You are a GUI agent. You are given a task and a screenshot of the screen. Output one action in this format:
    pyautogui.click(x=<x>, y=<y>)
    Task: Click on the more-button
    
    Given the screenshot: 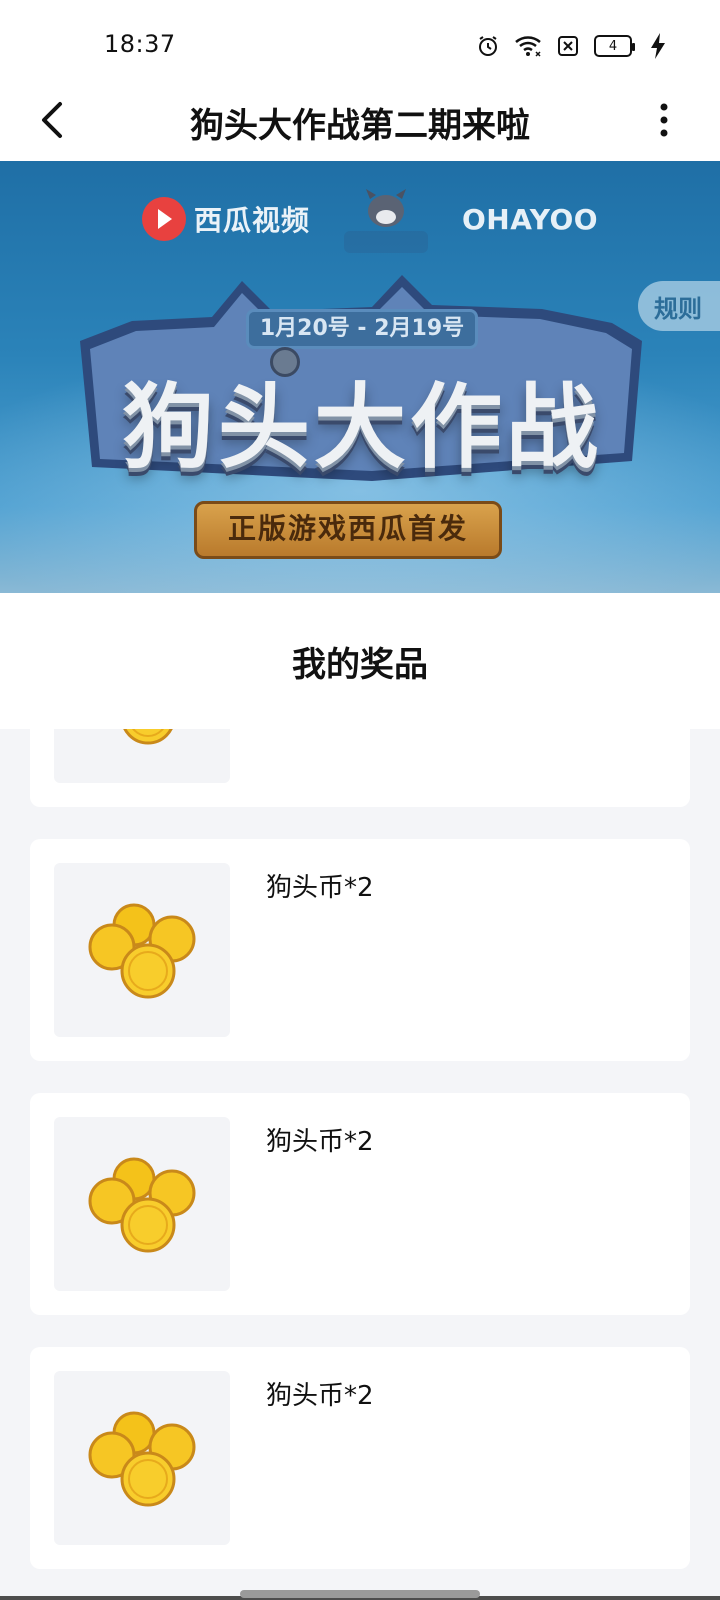 What is the action you would take?
    pyautogui.click(x=664, y=120)
    